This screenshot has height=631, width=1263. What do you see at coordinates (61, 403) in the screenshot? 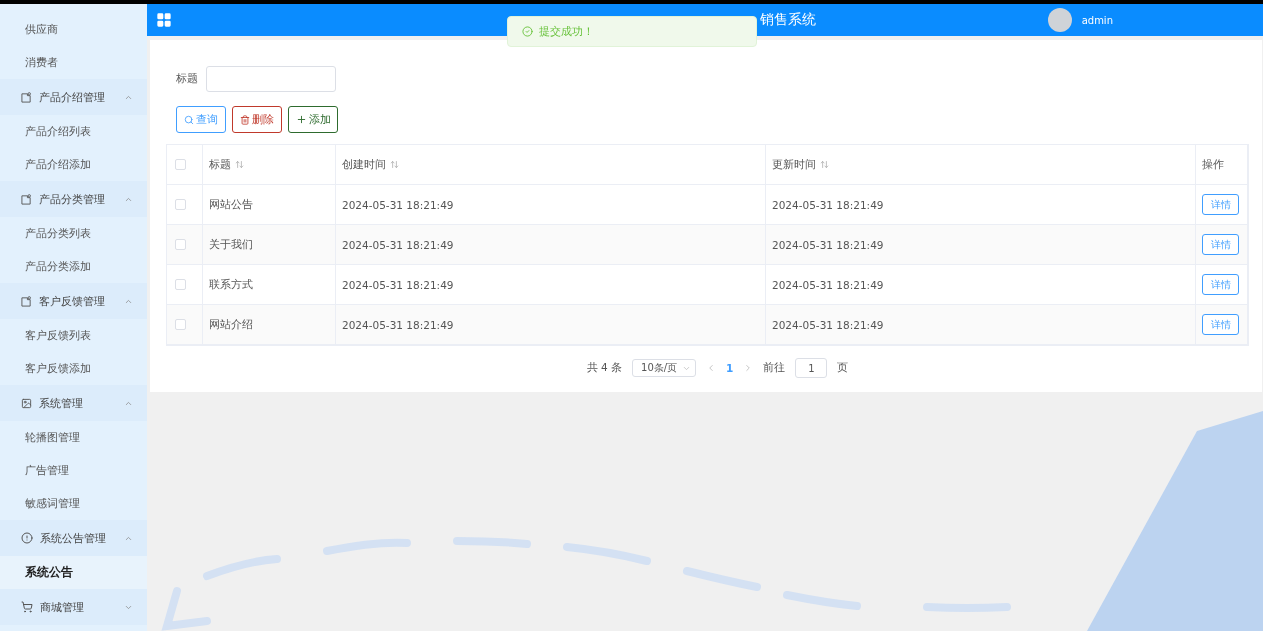
I see `group-label: 系统管理` at bounding box center [61, 403].